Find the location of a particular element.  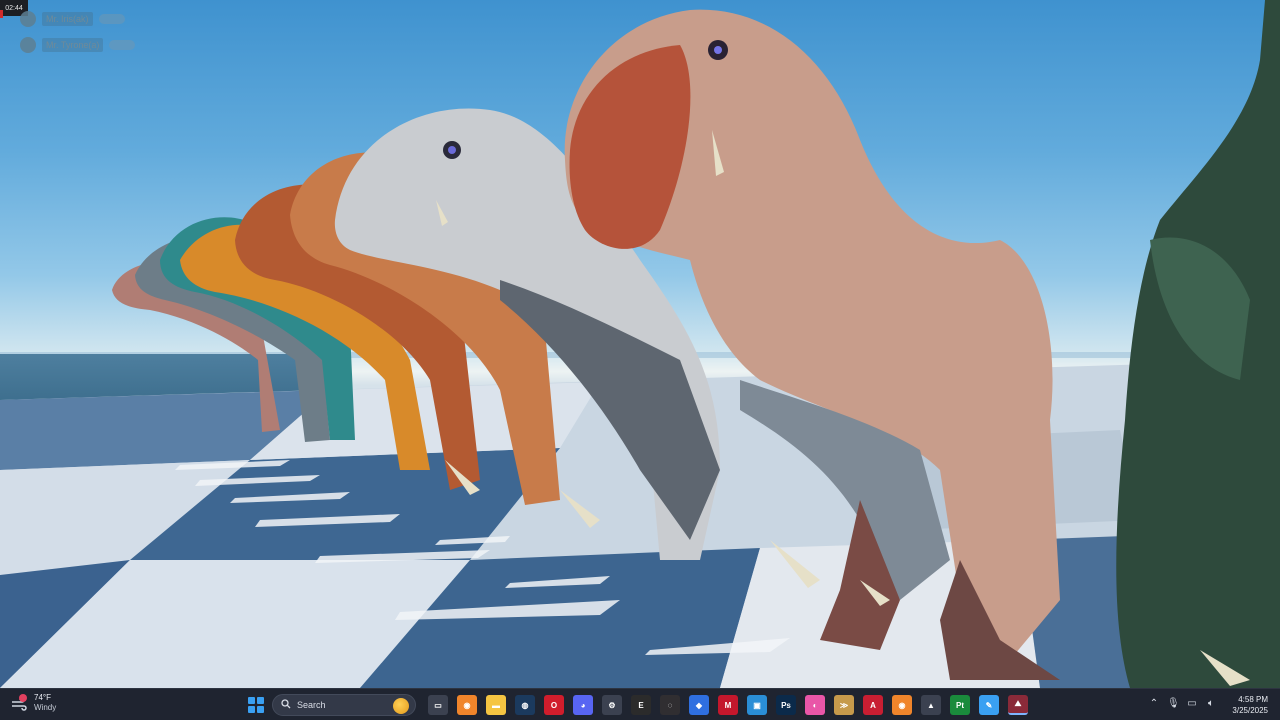

file-explorer-icon: ▬ is located at coordinates (496, 705).